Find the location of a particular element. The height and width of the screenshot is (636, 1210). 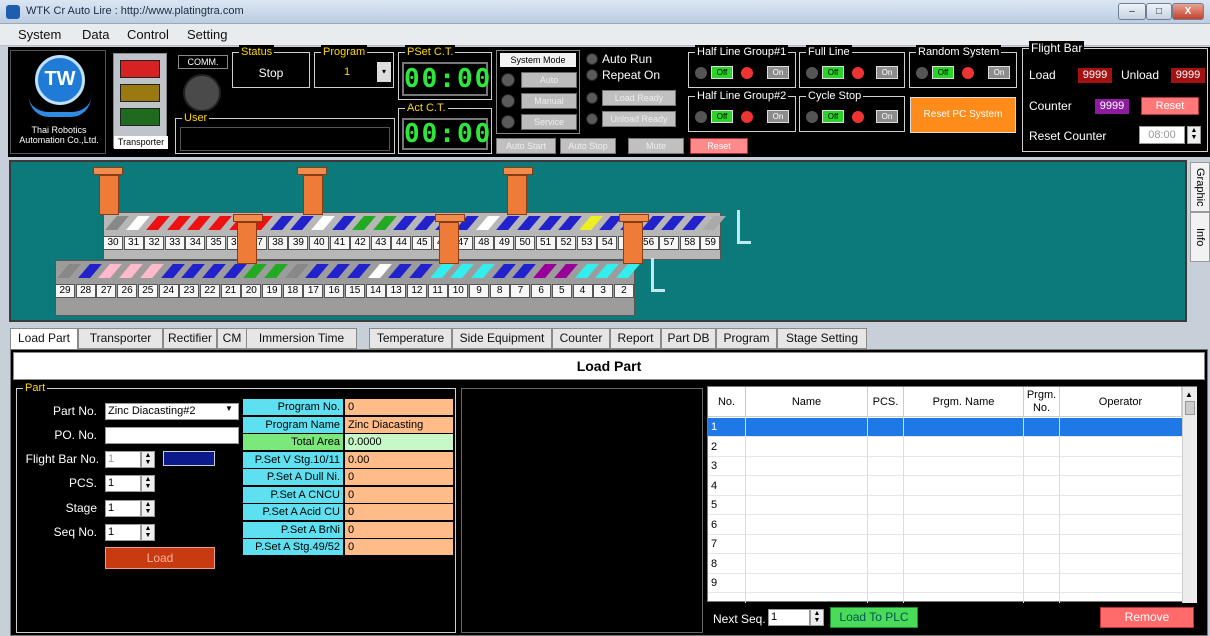

tank-slot: 58 is located at coordinates (689, 243).